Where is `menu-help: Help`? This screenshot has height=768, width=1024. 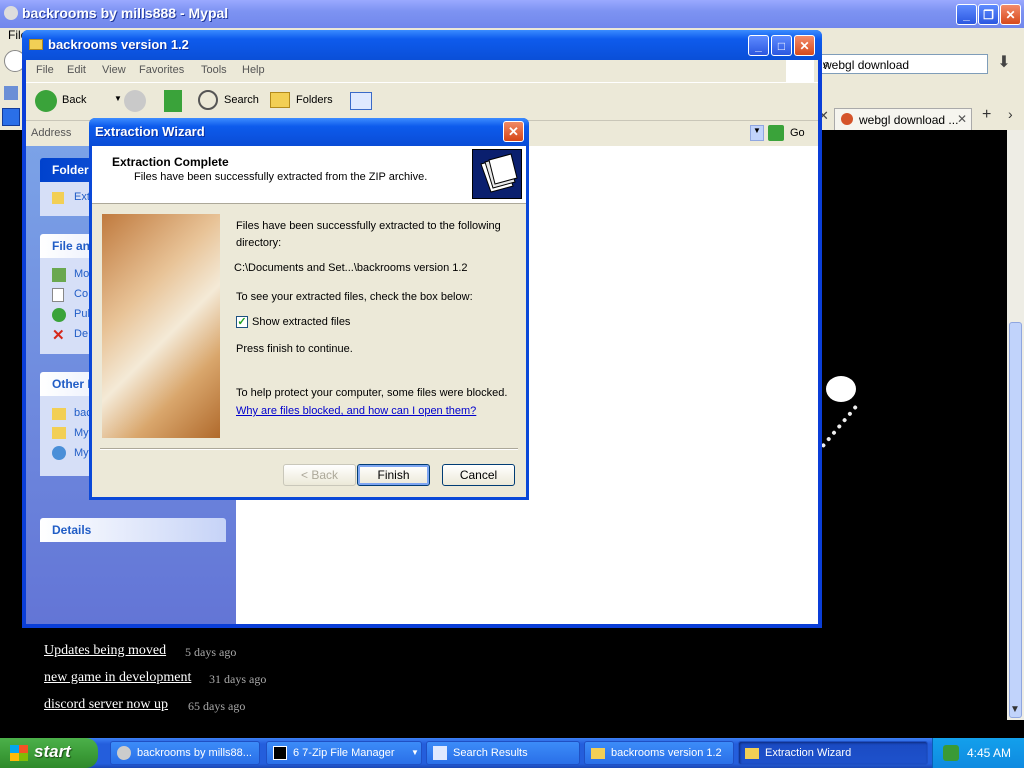
menu-help: Help is located at coordinates (253, 70).